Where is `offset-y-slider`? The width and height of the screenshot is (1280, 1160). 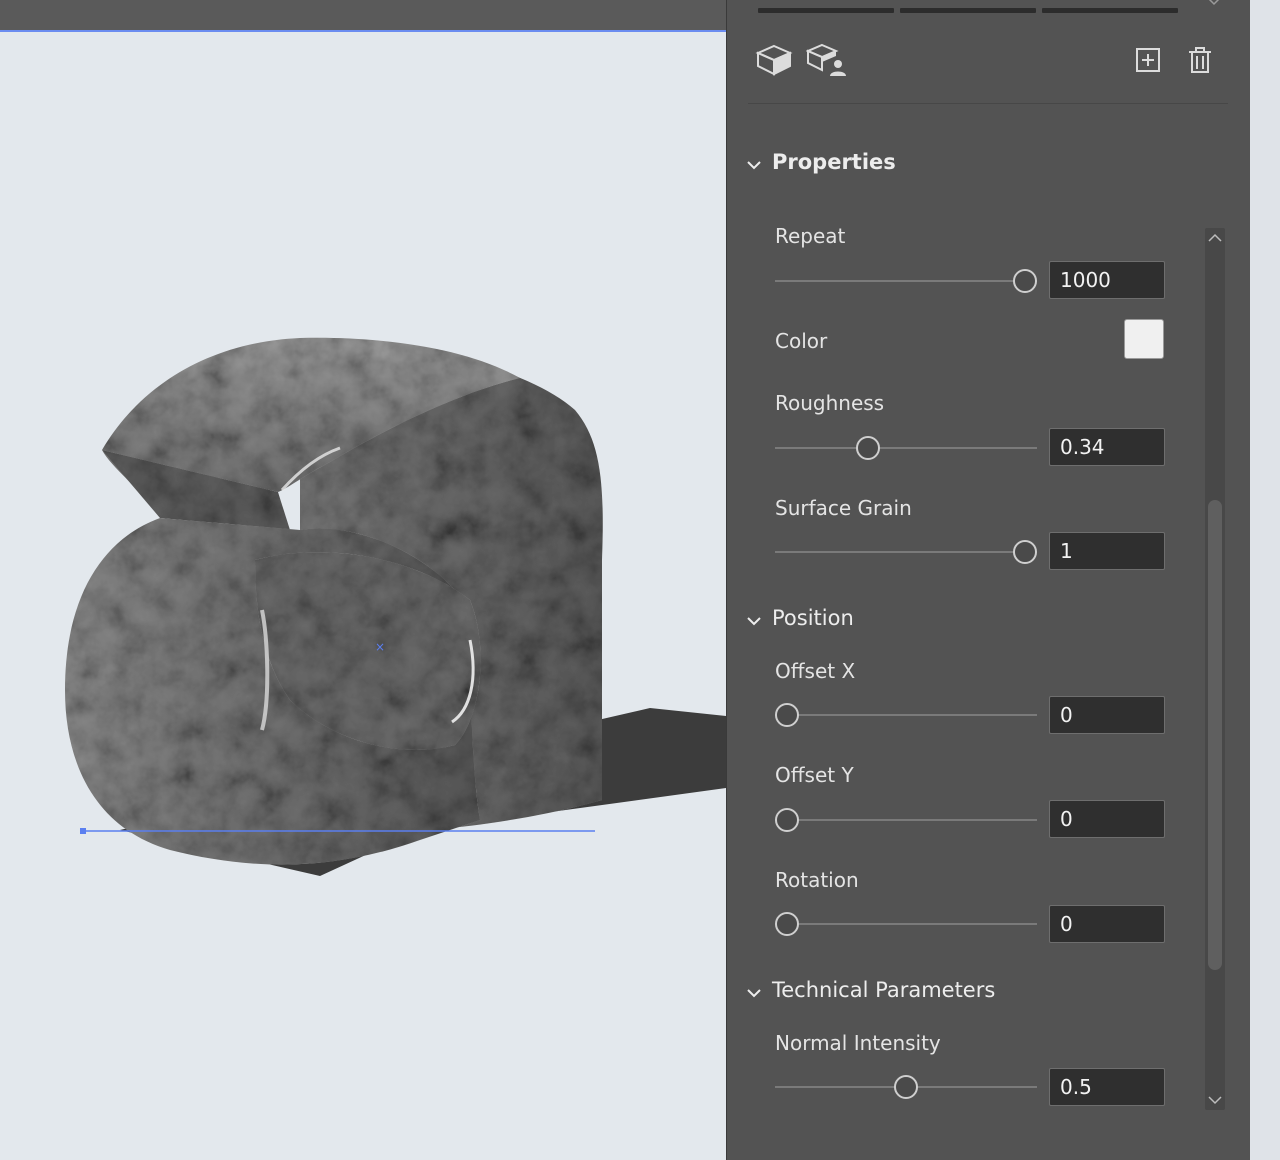
offset-y-slider is located at coordinates (906, 820).